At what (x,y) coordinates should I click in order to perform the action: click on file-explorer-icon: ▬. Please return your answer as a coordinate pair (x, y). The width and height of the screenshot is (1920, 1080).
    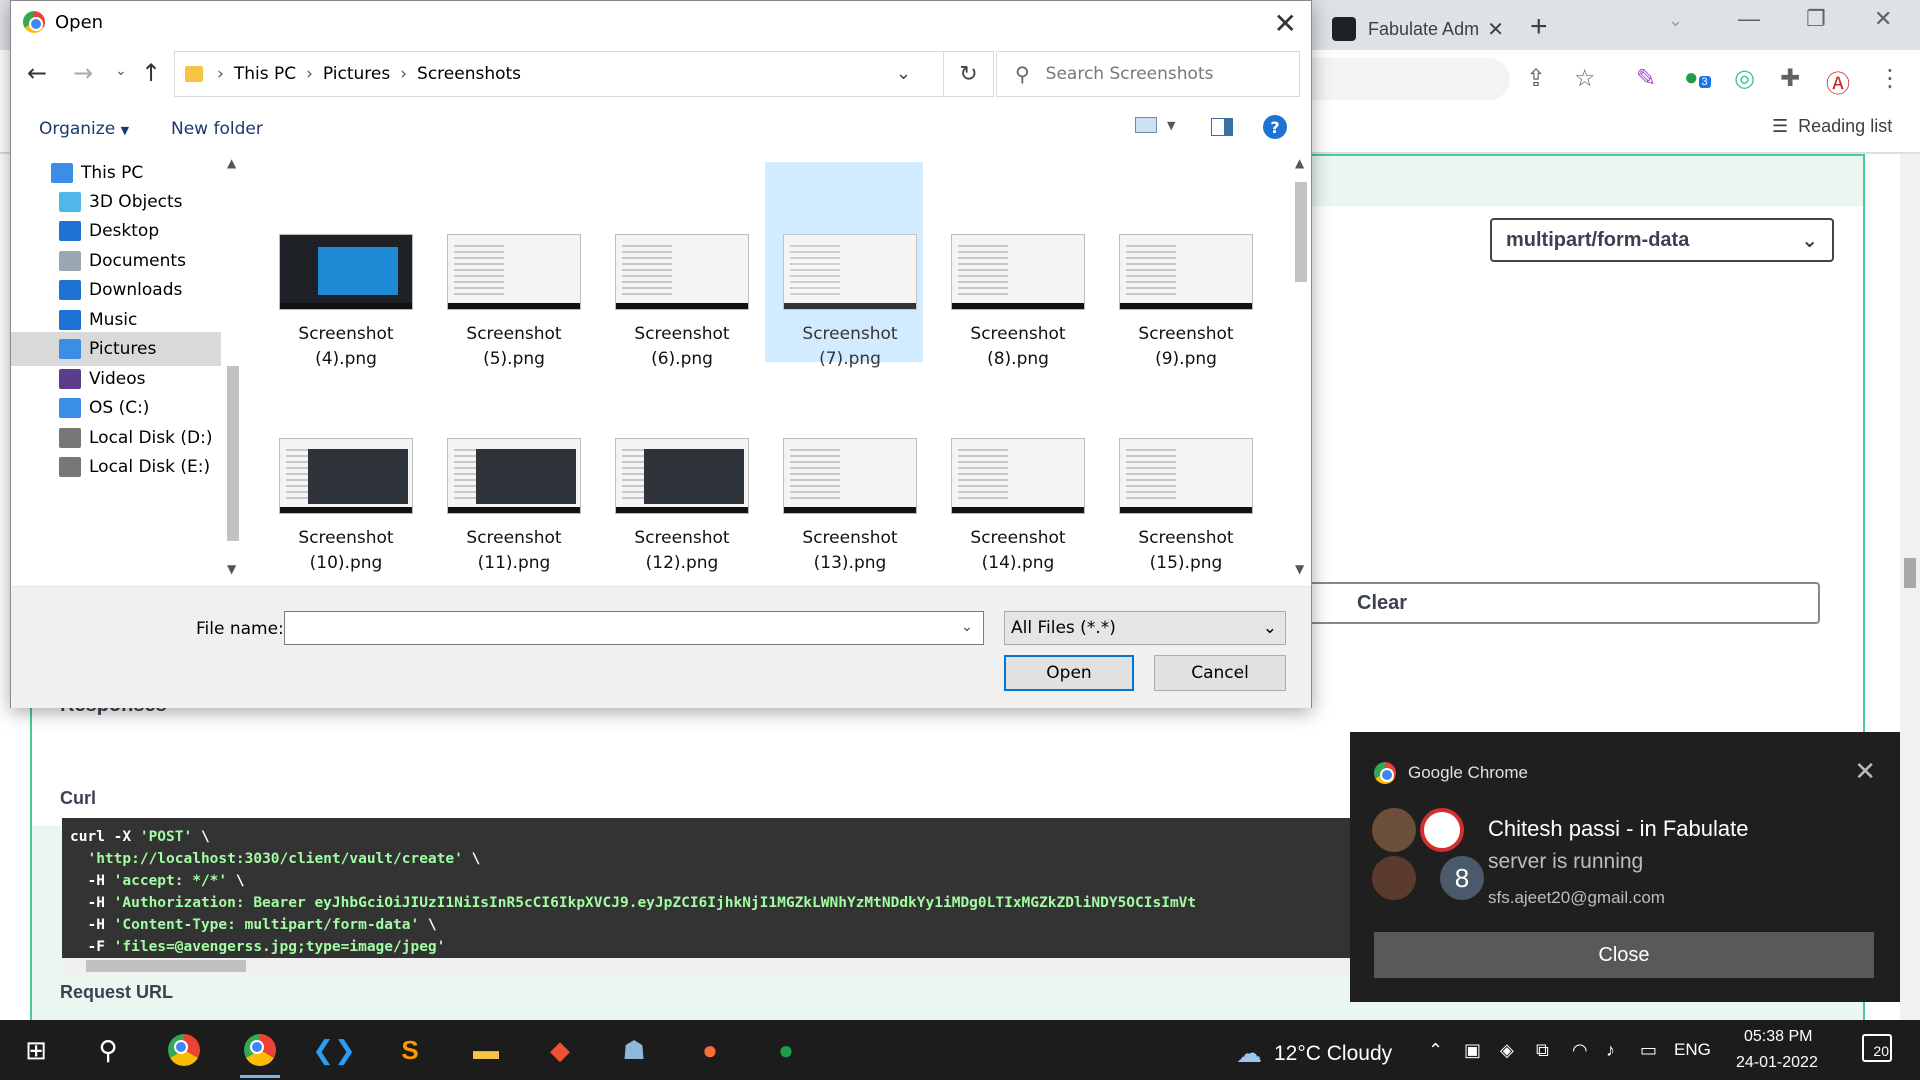
    Looking at the image, I should click on (486, 1050).